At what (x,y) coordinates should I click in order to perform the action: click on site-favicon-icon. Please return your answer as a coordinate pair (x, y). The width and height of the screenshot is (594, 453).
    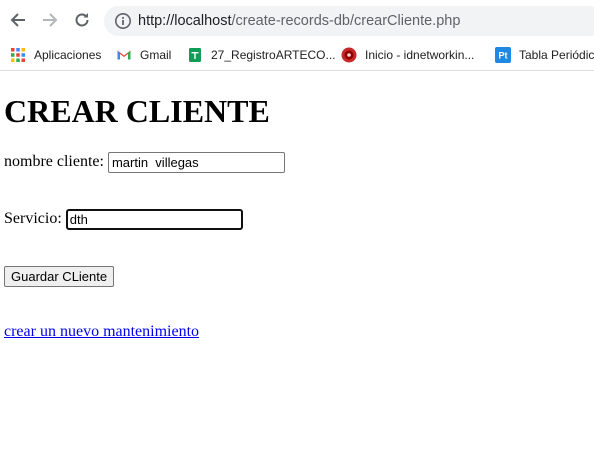
    Looking at the image, I should click on (349, 55).